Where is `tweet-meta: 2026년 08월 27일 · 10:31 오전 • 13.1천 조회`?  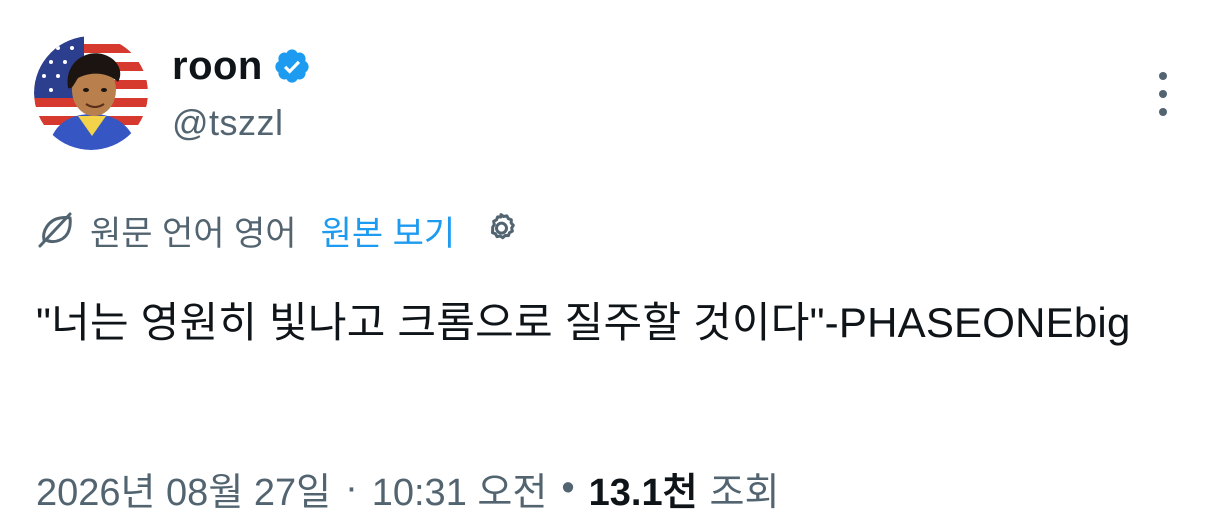
tweet-meta: 2026년 08월 27일 · 10:31 오전 • 13.1천 조회 is located at coordinates (407, 488).